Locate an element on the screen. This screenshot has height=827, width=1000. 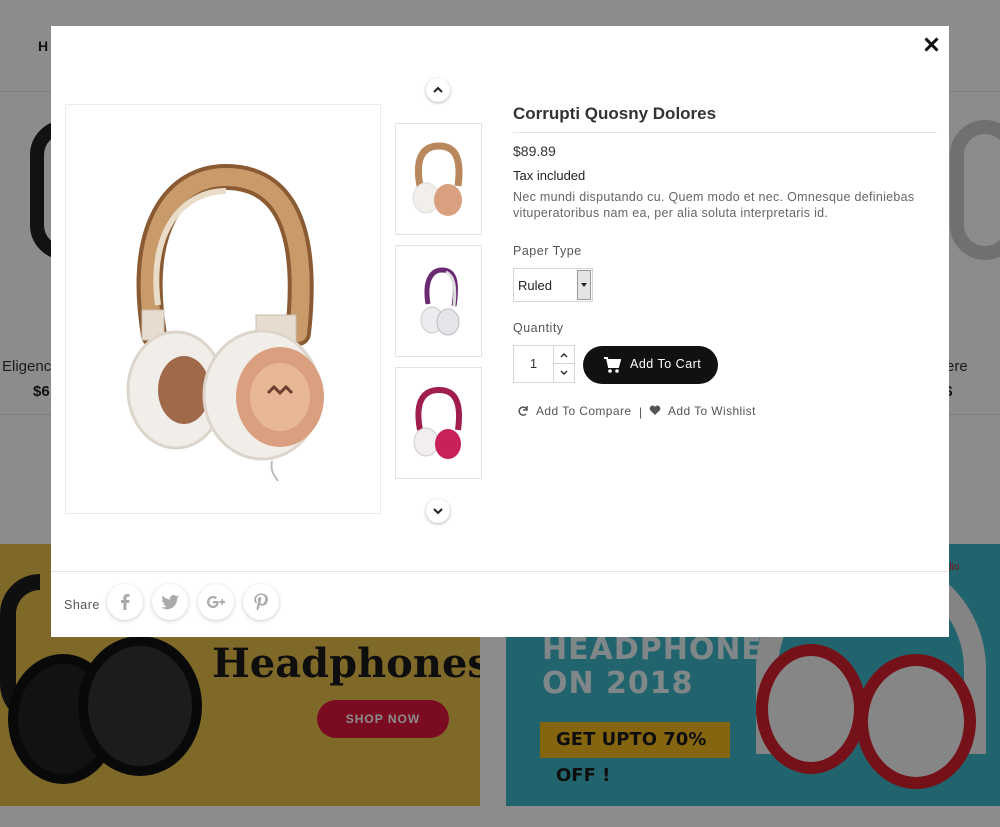
facebook-icon is located at coordinates (125, 602).